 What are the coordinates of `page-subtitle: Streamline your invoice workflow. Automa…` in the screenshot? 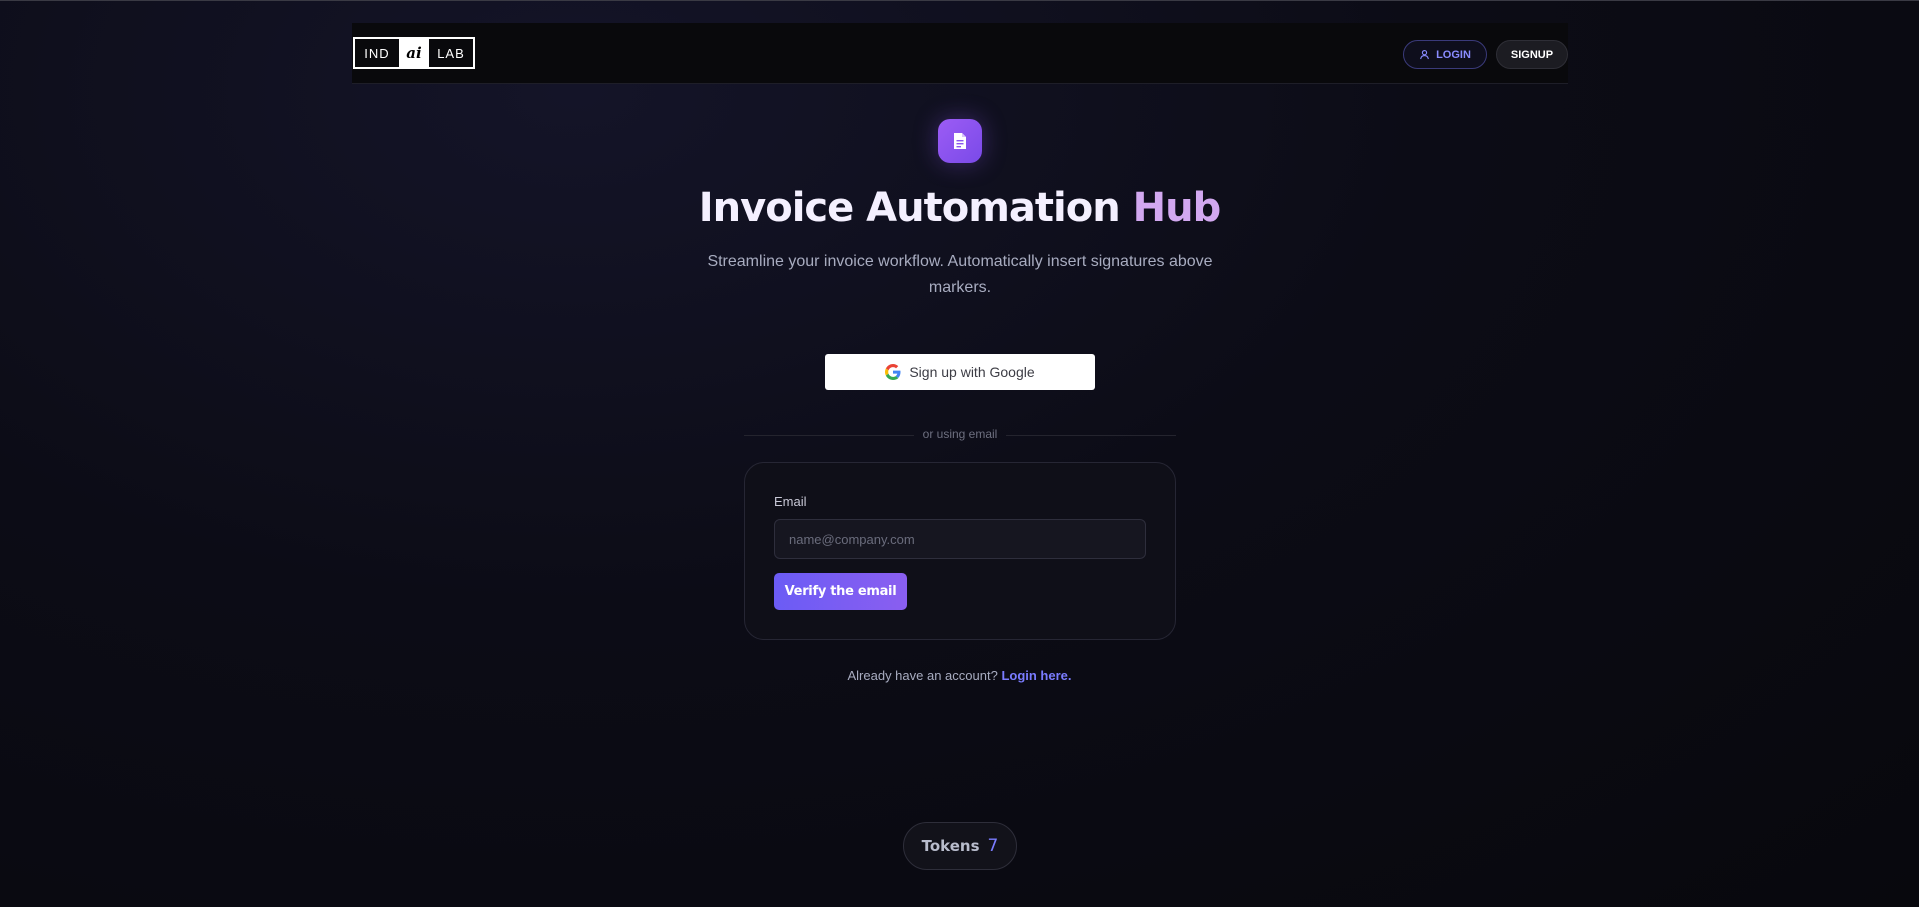 It's located at (960, 274).